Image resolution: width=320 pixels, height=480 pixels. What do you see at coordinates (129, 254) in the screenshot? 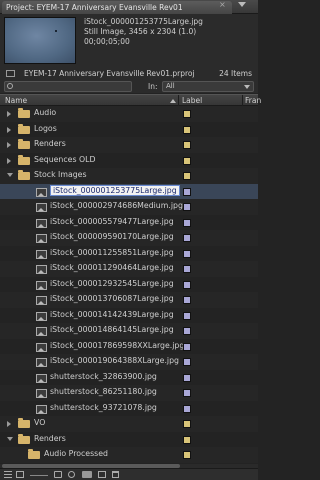
I see `clip-row: iStock_000011255851Large.jpg` at bounding box center [129, 254].